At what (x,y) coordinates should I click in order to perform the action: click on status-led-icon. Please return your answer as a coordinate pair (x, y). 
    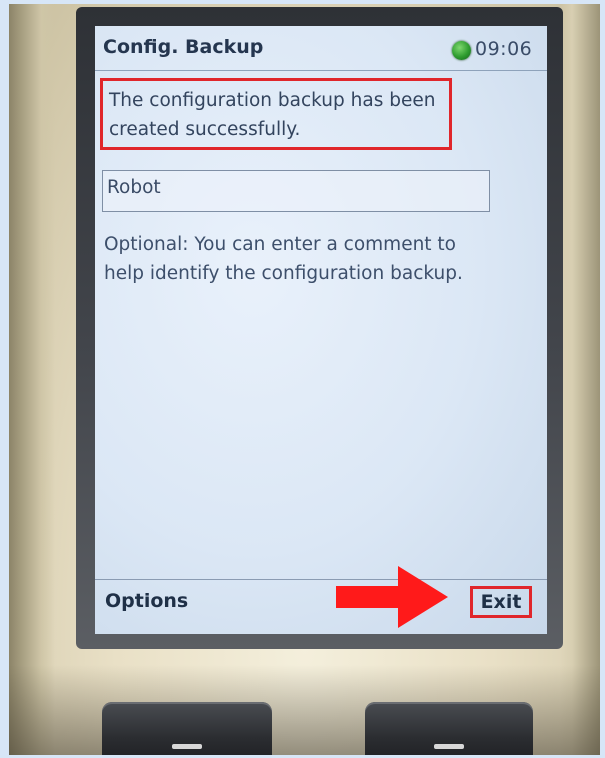
    Looking at the image, I should click on (461, 50).